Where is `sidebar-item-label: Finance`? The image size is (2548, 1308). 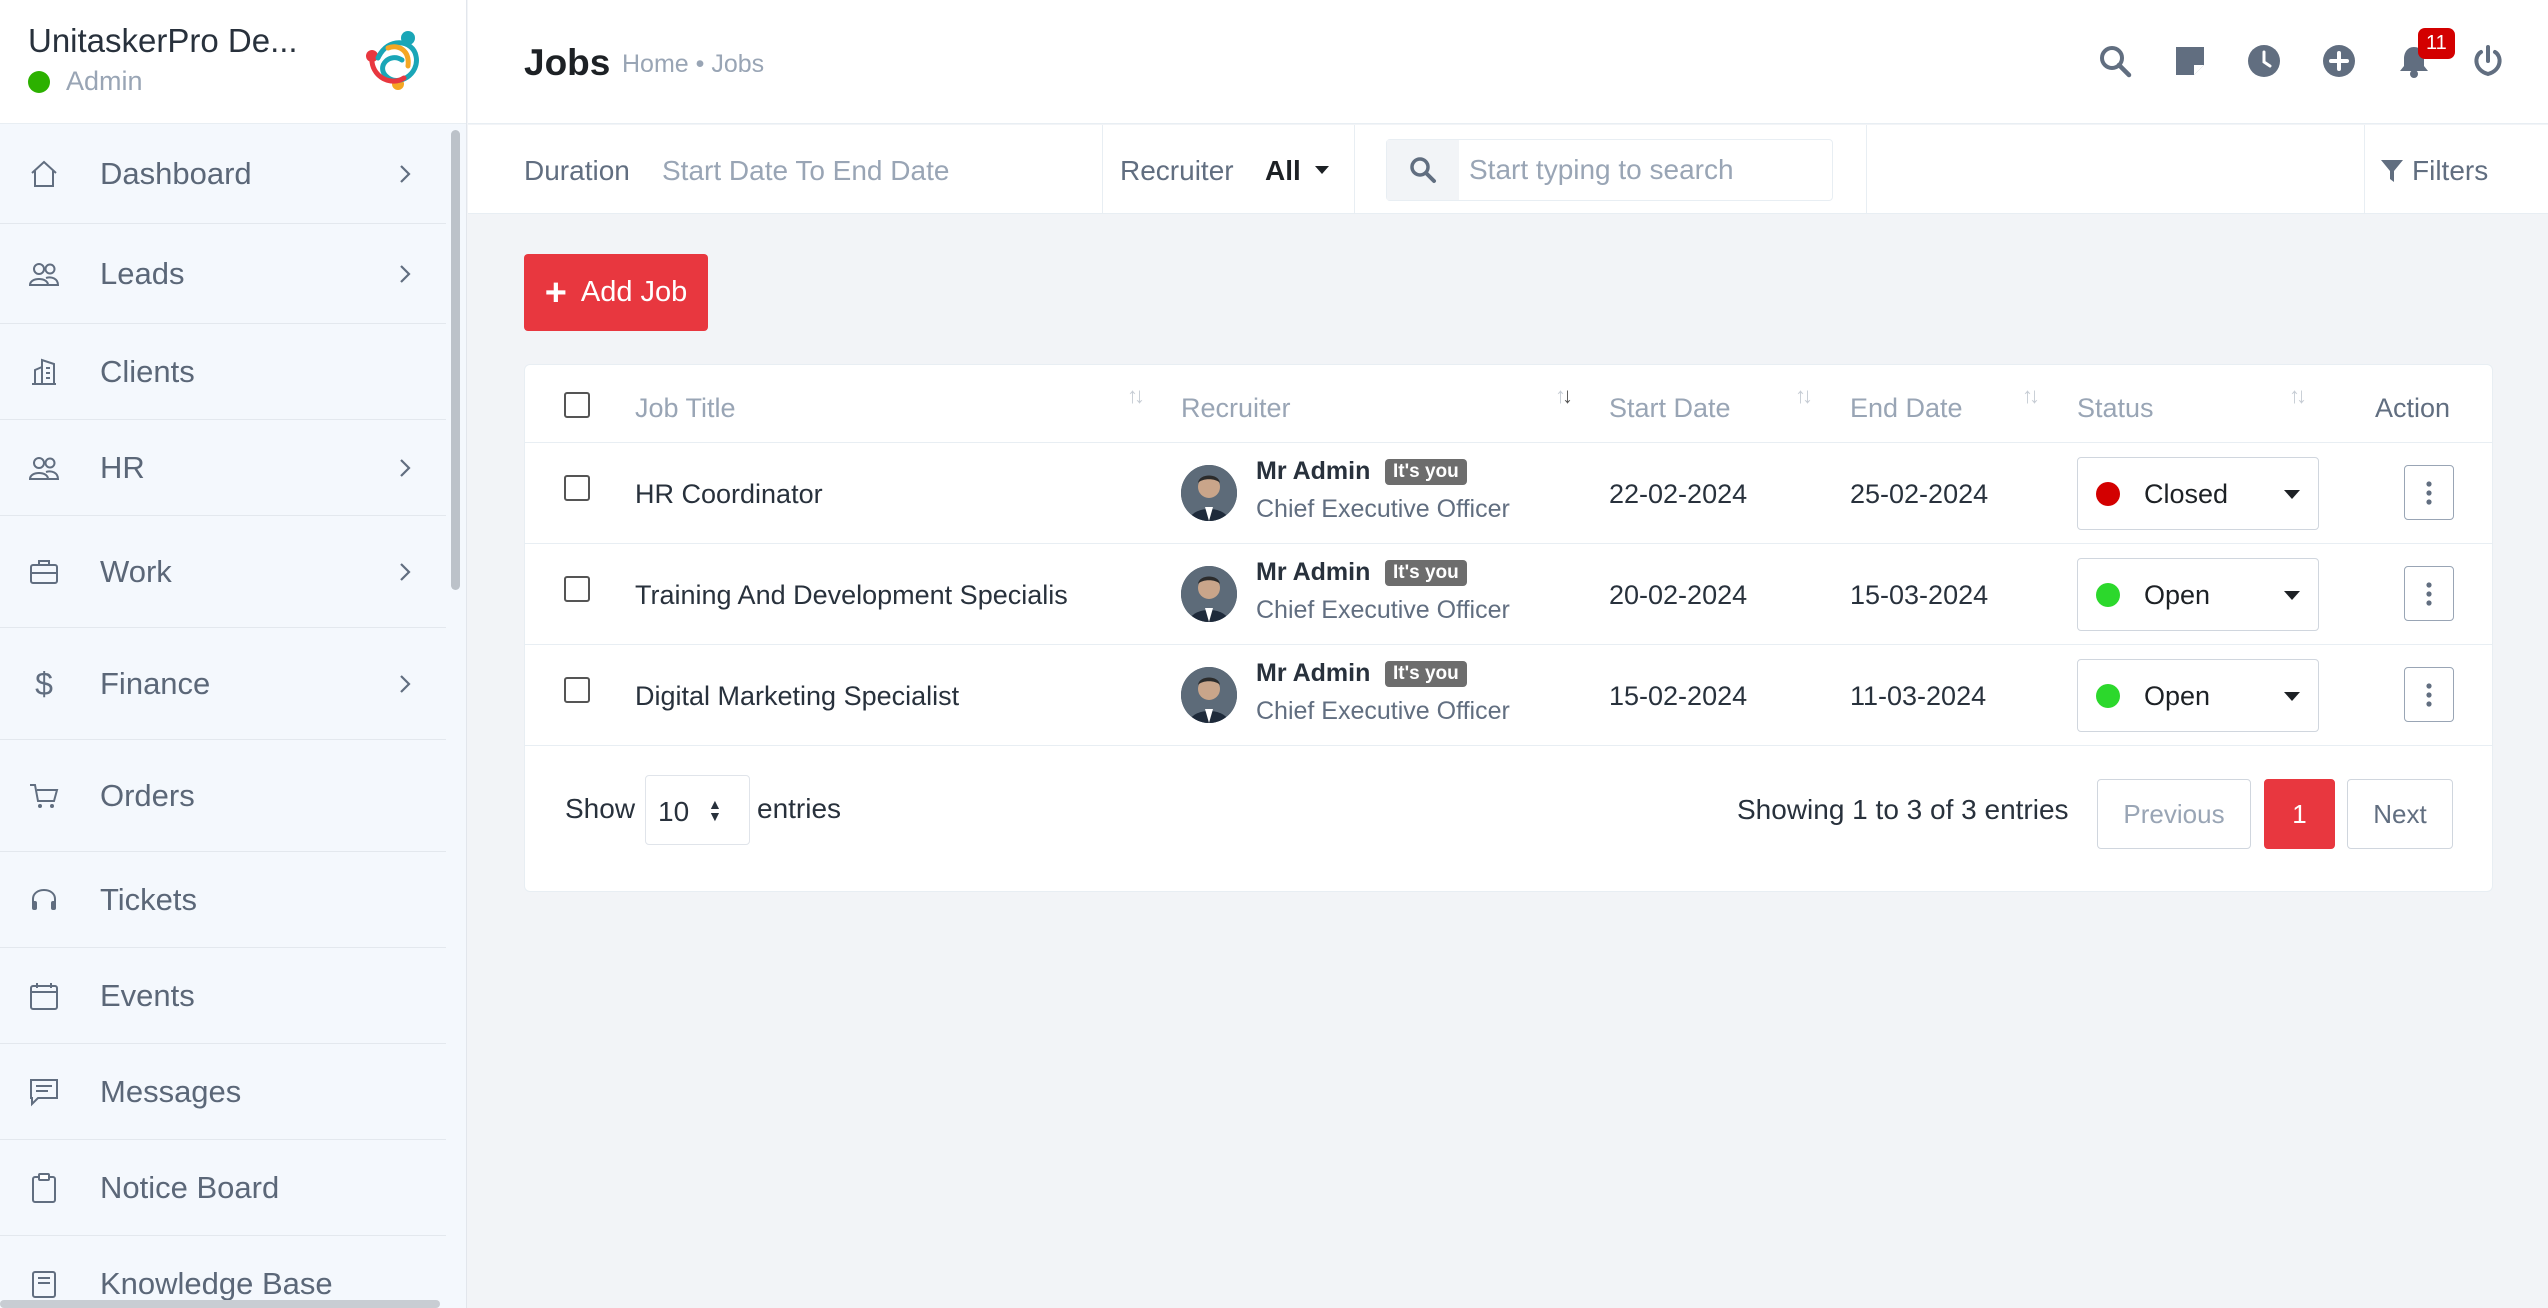
sidebar-item-label: Finance is located at coordinates (155, 683).